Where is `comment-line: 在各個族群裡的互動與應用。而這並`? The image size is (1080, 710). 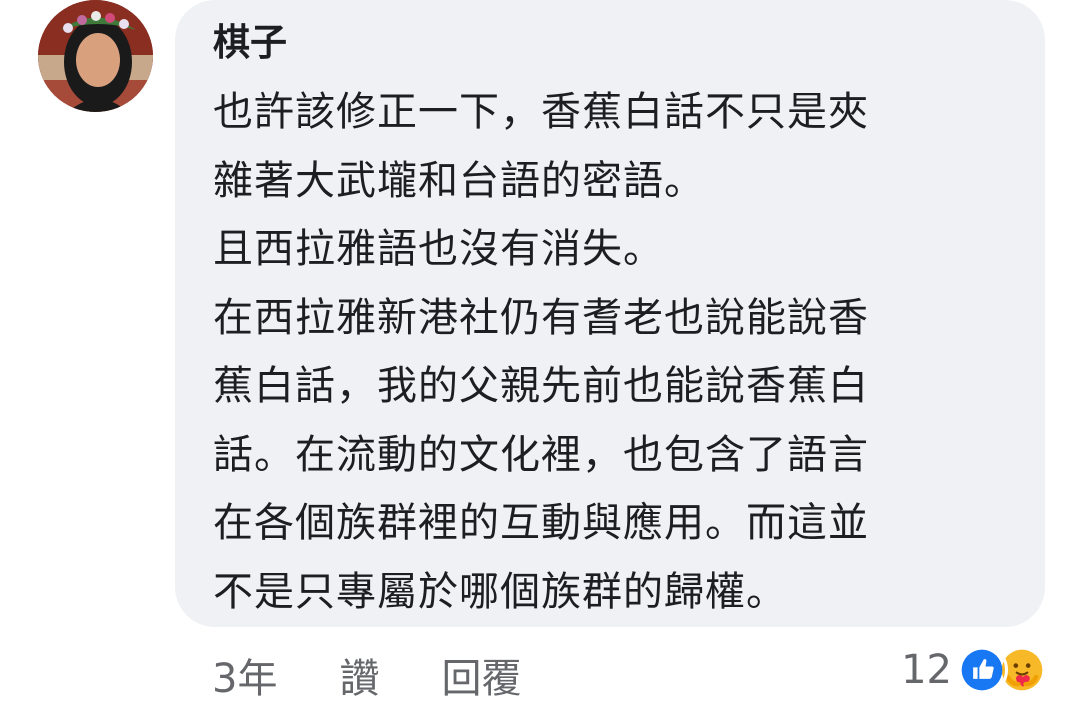 comment-line: 在各個族群裡的互動與應用。而這並 is located at coordinates (541, 523).